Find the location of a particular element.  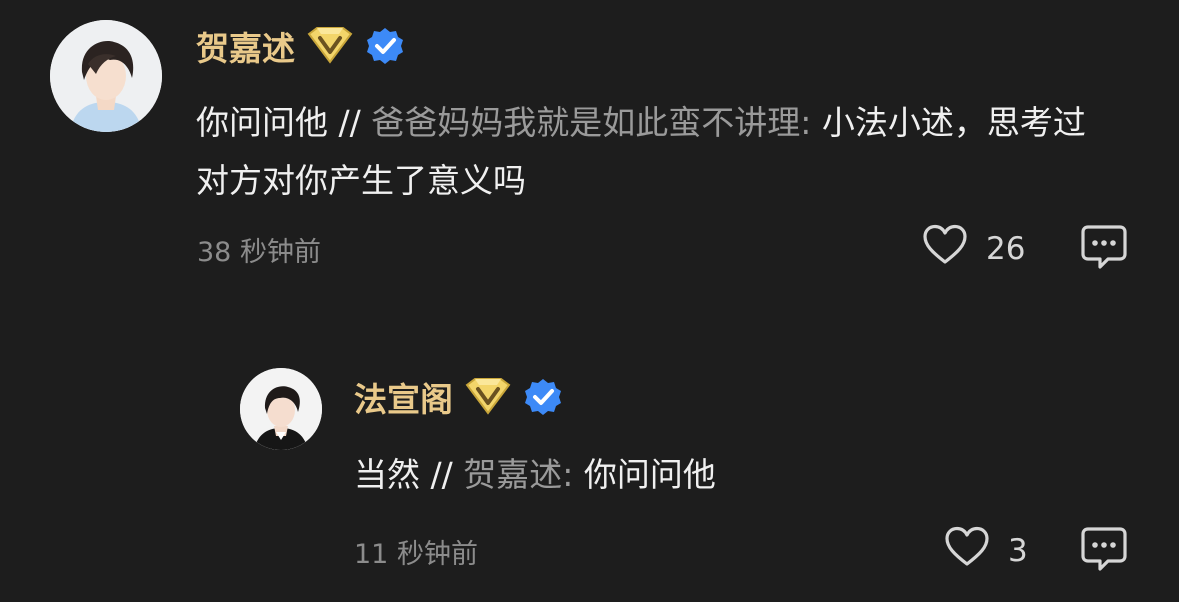

comment-timestamp: 11 秒钟前 is located at coordinates (416, 554).